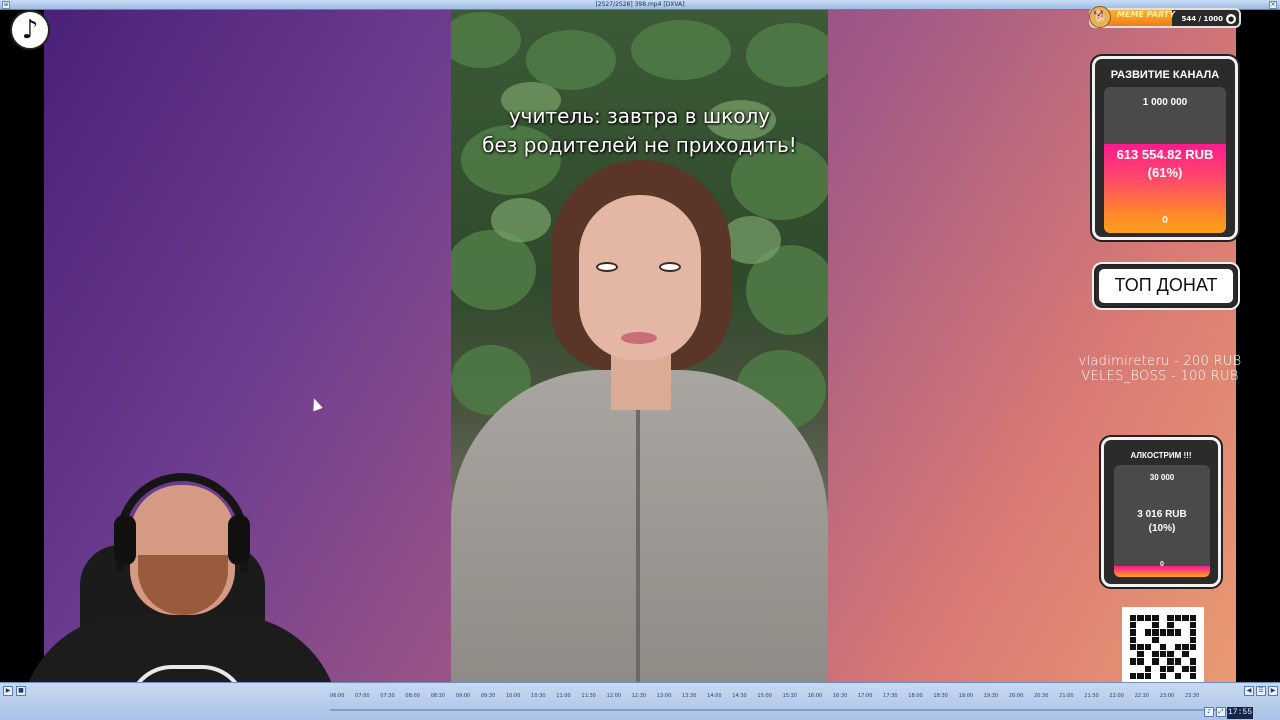 The height and width of the screenshot is (720, 1280). Describe the element at coordinates (30, 30) in the screenshot. I see `music-note-icon: ♪` at that location.